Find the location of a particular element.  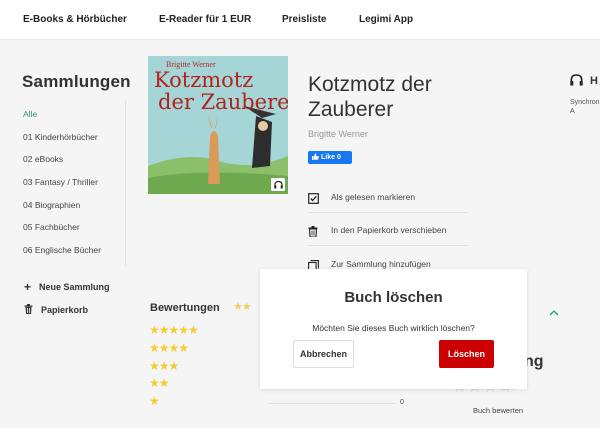

move-to-trash-label: In den Papierkorb verschieben is located at coordinates (389, 229).